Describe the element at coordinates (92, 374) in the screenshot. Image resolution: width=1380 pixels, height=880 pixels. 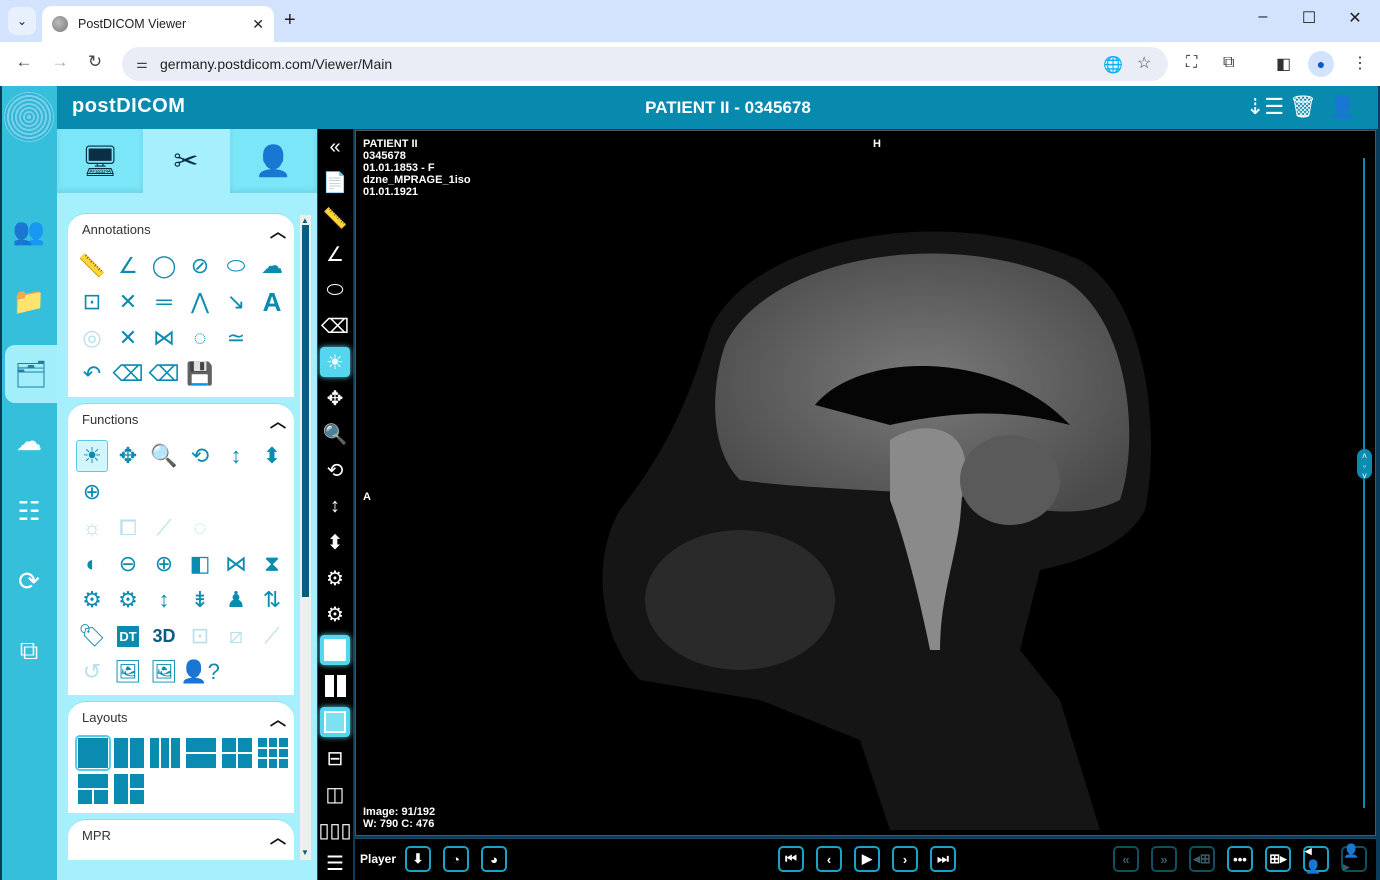
I see `undo-icon: ↶` at that location.